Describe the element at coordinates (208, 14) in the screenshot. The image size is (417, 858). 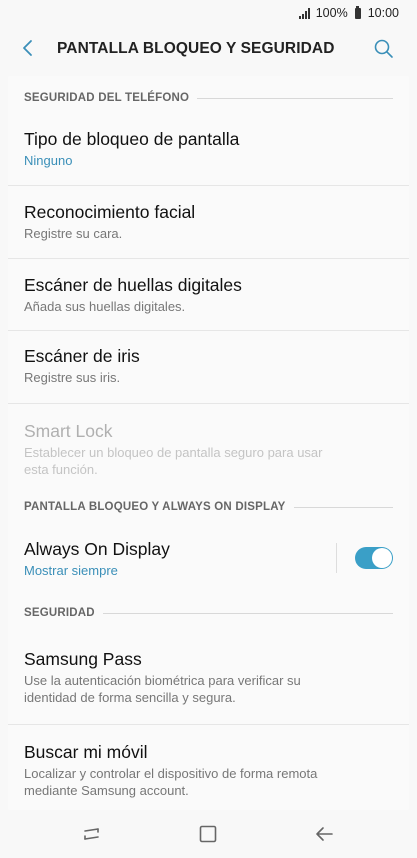
I see `status-bar: 100% 10:00` at that location.